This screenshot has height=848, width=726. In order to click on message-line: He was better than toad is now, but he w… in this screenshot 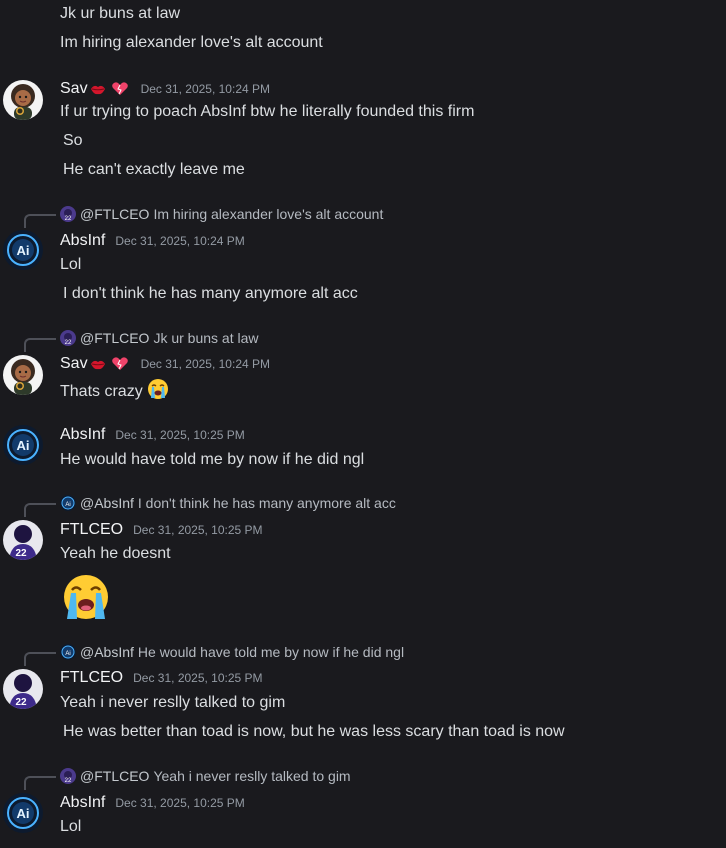, I will do `click(314, 731)`.